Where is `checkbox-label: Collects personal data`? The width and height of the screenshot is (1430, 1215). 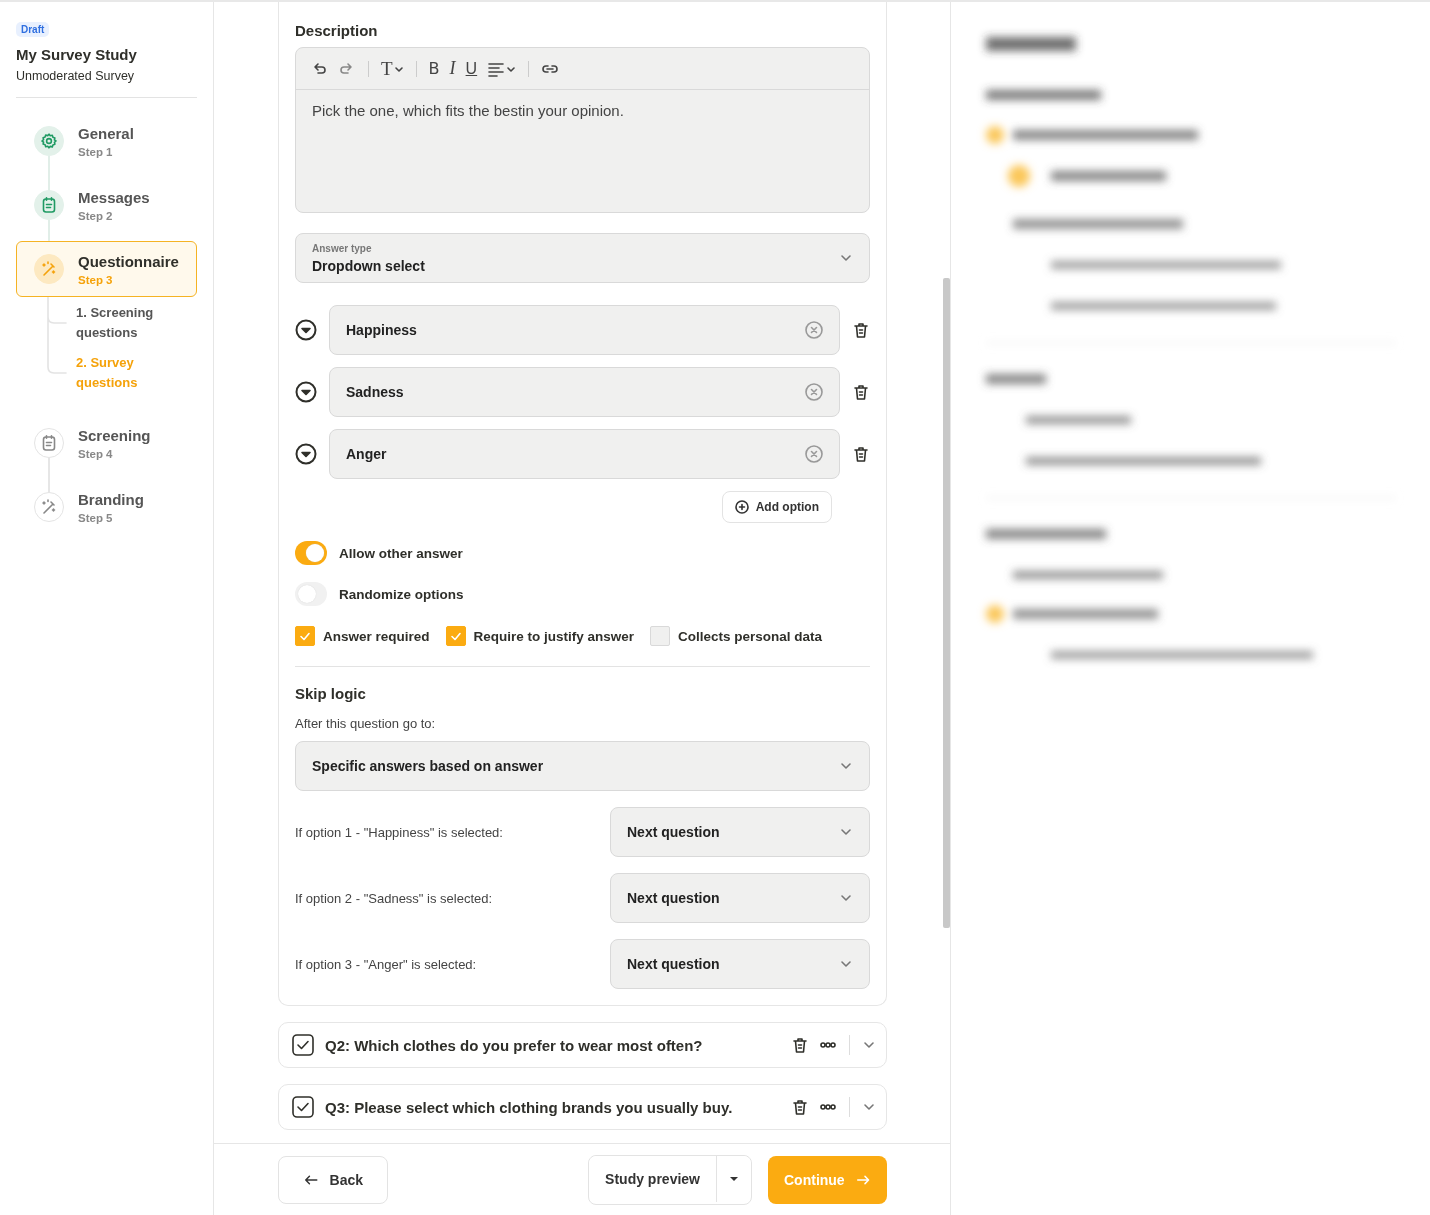 checkbox-label: Collects personal data is located at coordinates (750, 636).